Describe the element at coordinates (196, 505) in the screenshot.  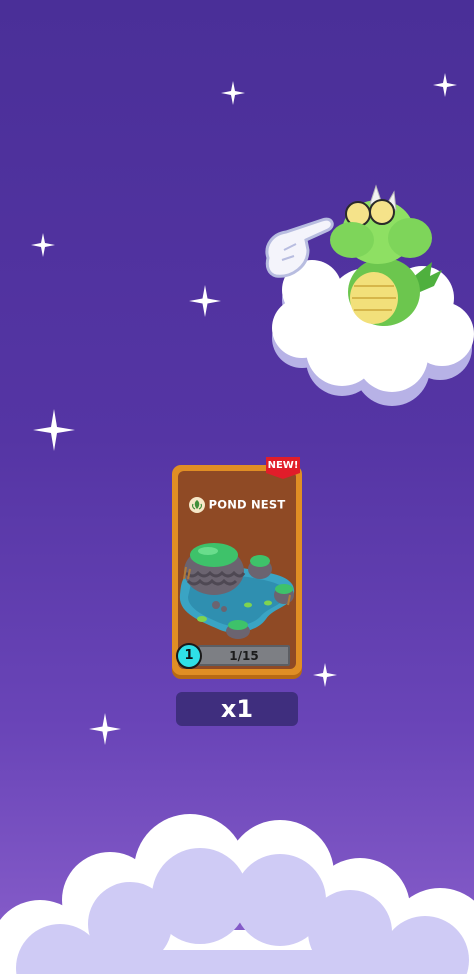
I see `nest-leaf-icon` at that location.